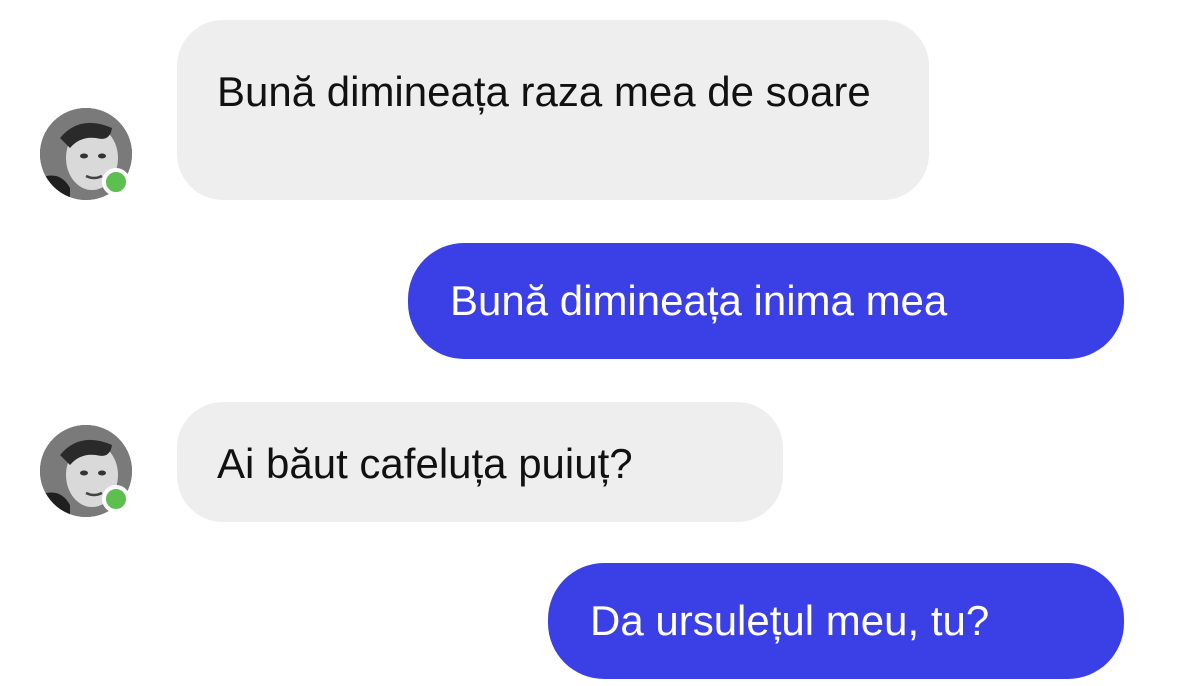 Image resolution: width=1200 pixels, height=686 pixels. I want to click on message-text: Ai băut cafeluța puiuț?, so click(425, 463).